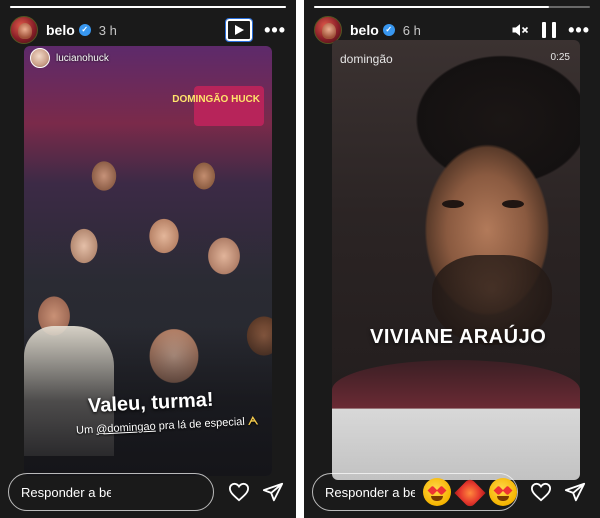 The height and width of the screenshot is (518, 600). What do you see at coordinates (84, 430) in the screenshot?
I see `caption-prefix: Um` at bounding box center [84, 430].